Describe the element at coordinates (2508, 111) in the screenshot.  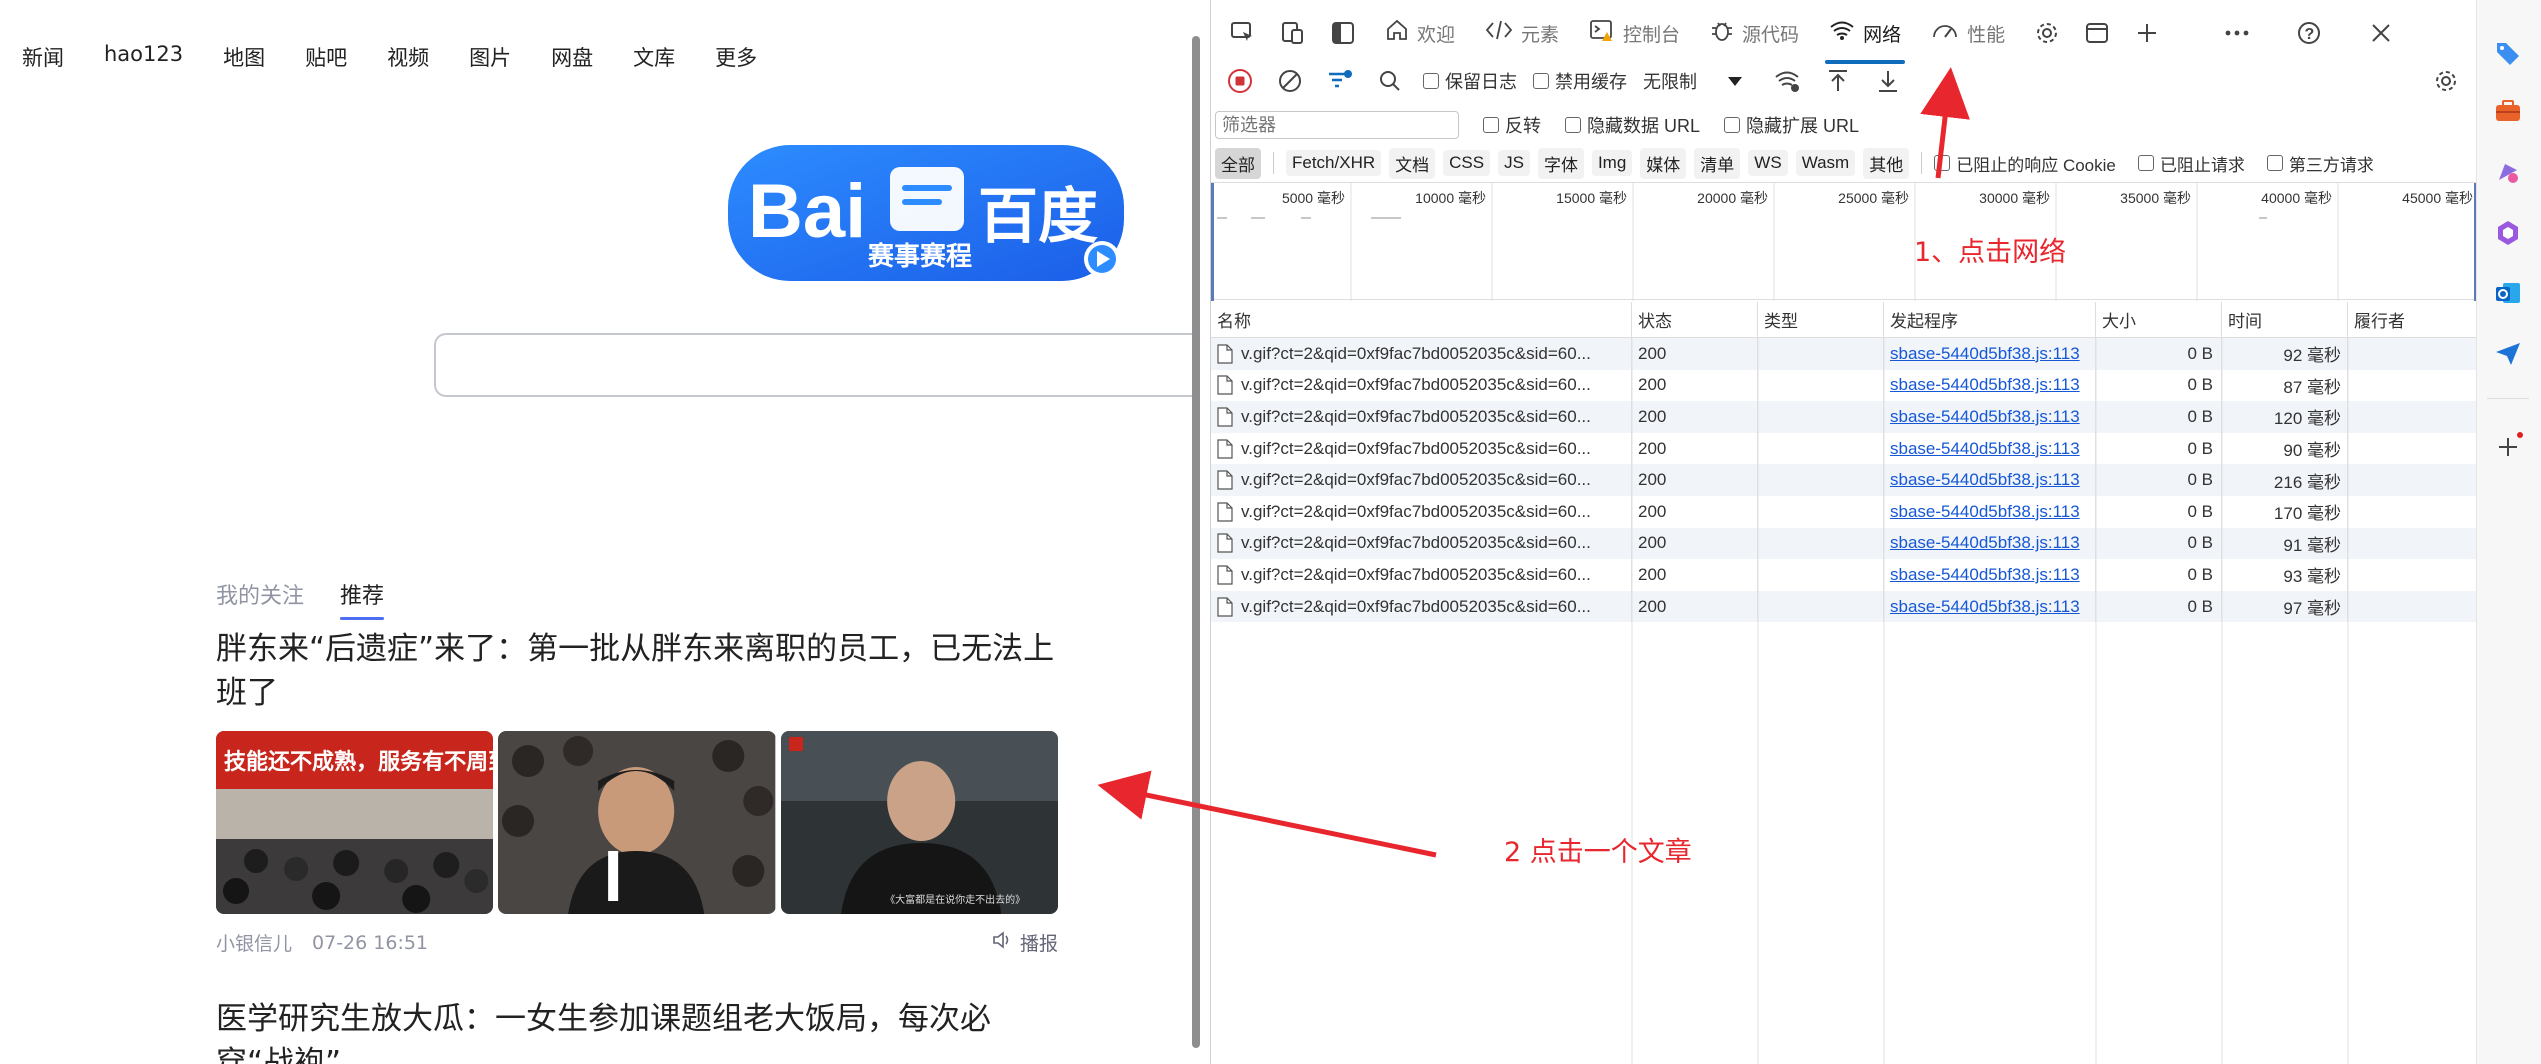
I see `toolbox-icon` at that location.